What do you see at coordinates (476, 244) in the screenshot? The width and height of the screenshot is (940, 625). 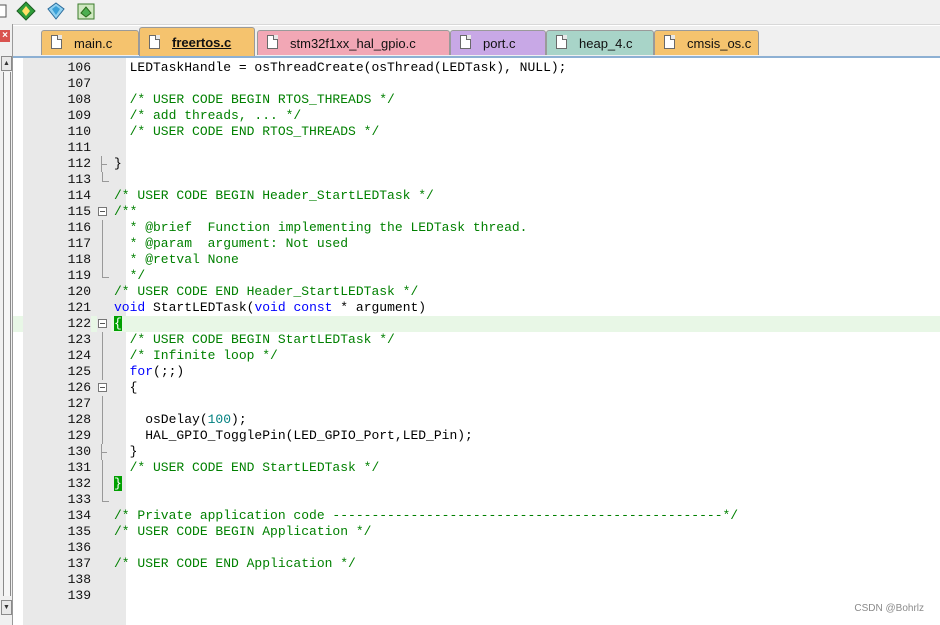 I see `code-line: 117 * @param argument: Not used` at bounding box center [476, 244].